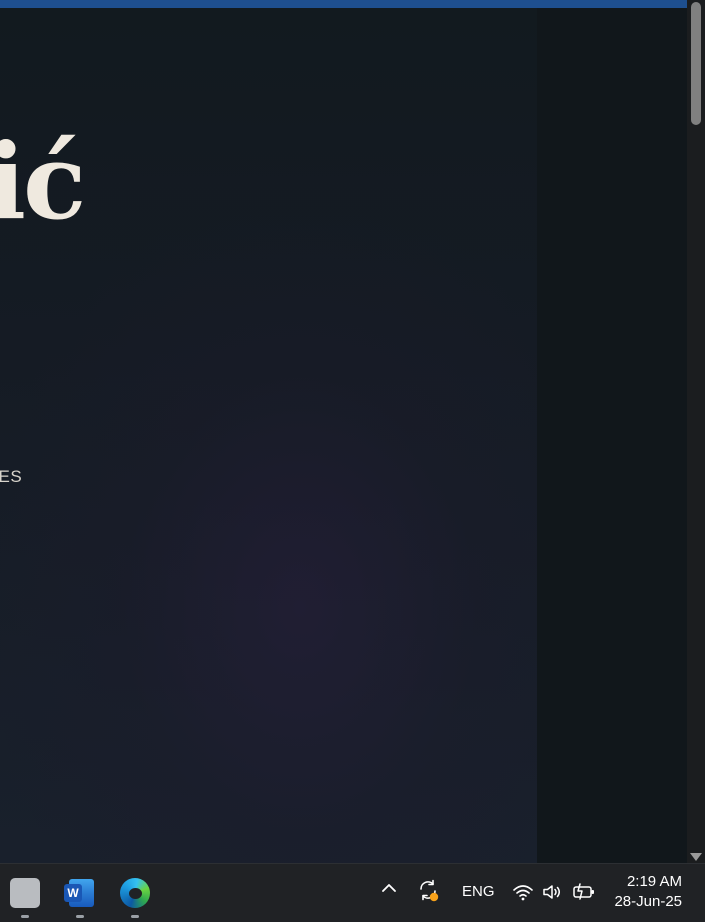 The width and height of the screenshot is (705, 922). Describe the element at coordinates (43, 181) in the screenshot. I see `hero-title: lić` at that location.